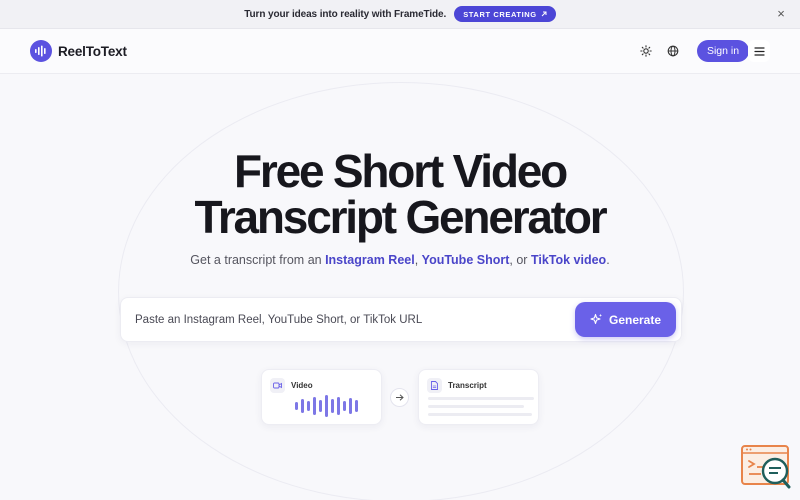  I want to click on sparkle-icon, so click(596, 319).